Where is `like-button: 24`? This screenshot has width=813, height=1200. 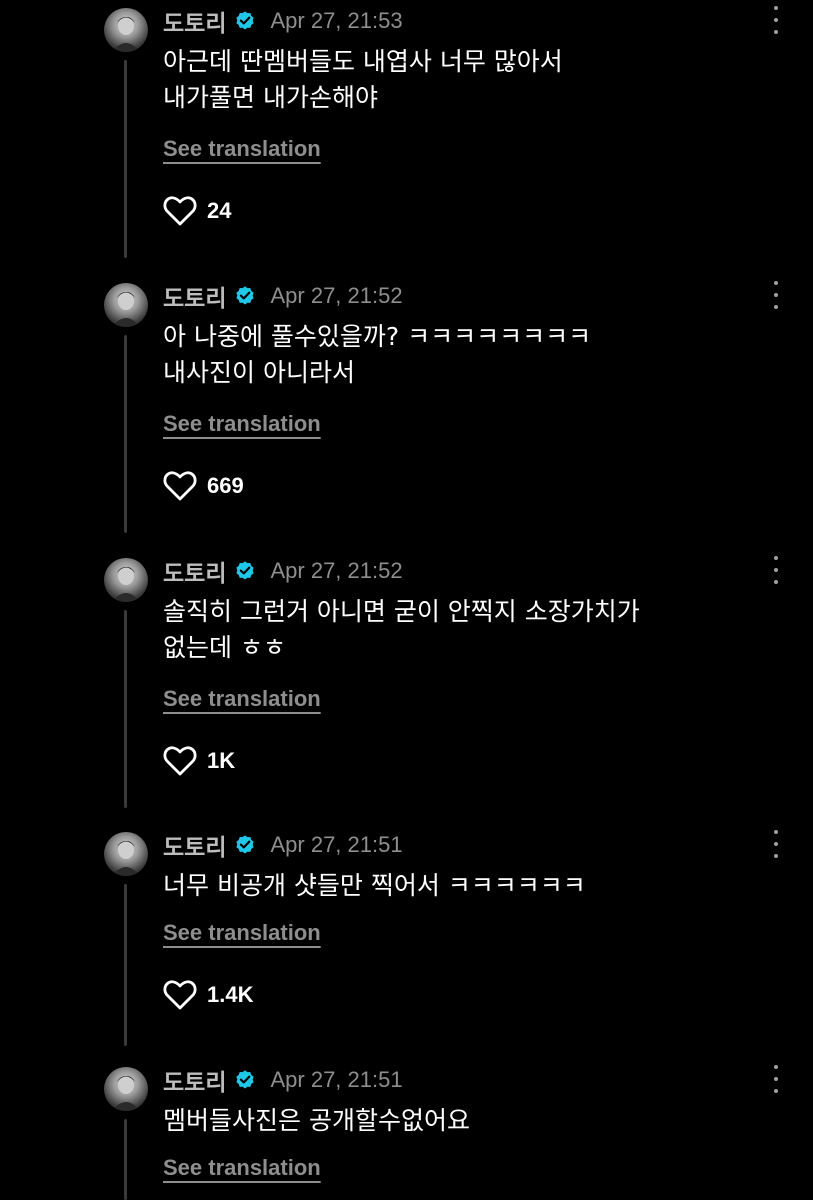 like-button: 24 is located at coordinates (197, 211).